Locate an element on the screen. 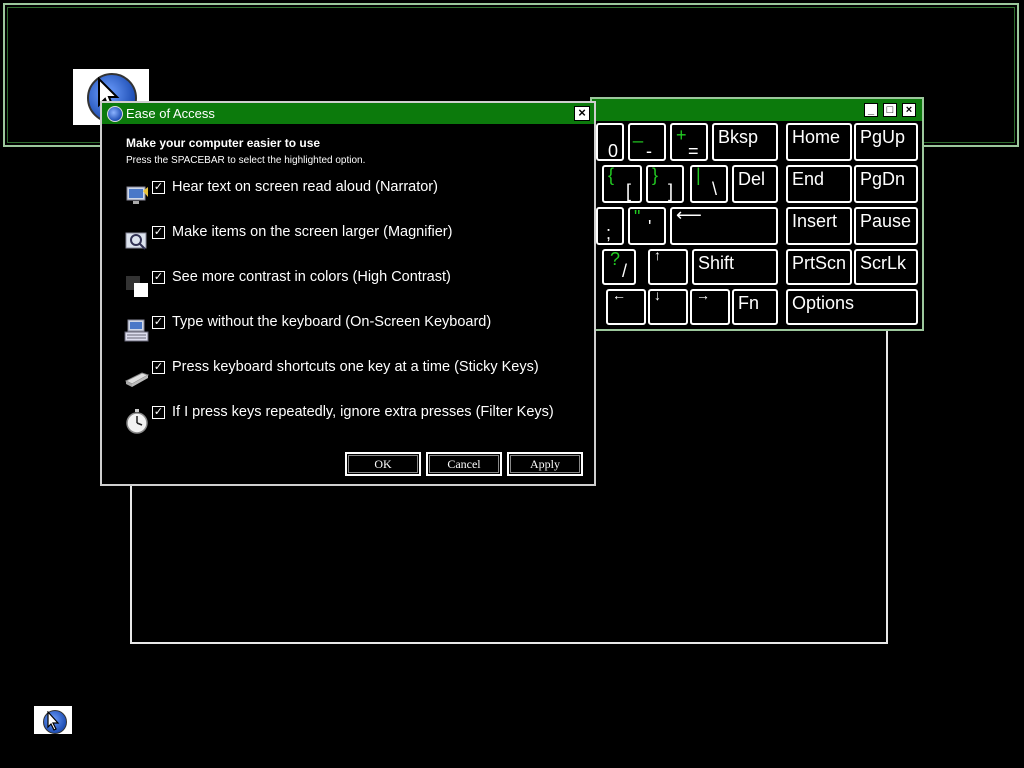 This screenshot has width=1024, height=768. key-quote: " ' is located at coordinates (647, 226).